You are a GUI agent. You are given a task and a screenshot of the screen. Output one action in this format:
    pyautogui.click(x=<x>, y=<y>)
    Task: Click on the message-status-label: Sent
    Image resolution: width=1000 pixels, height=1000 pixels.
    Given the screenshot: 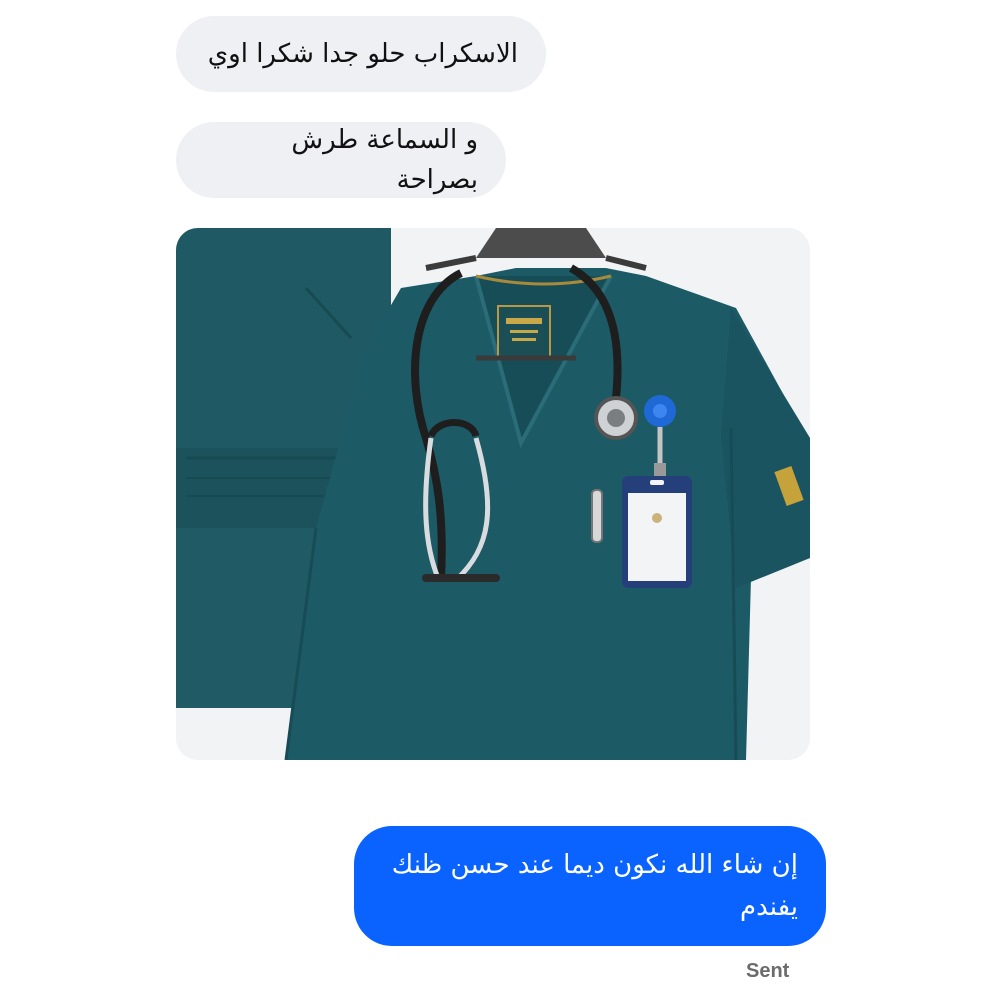 What is the action you would take?
    pyautogui.click(x=768, y=971)
    